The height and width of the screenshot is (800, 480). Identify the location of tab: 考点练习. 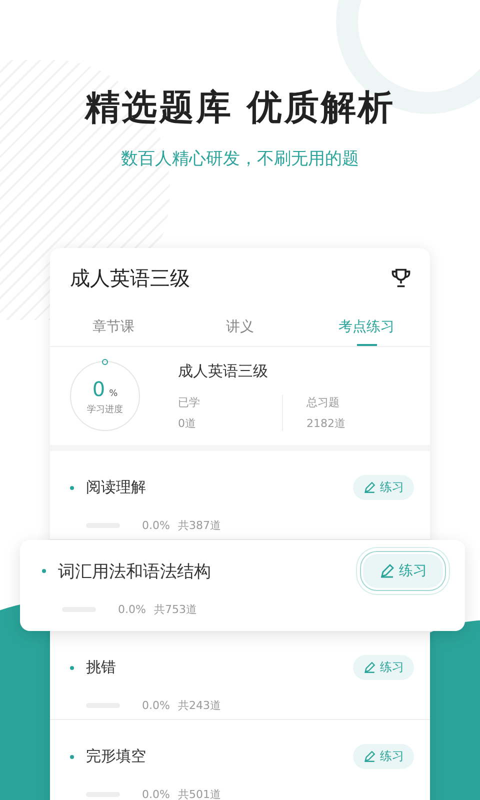
(366, 329).